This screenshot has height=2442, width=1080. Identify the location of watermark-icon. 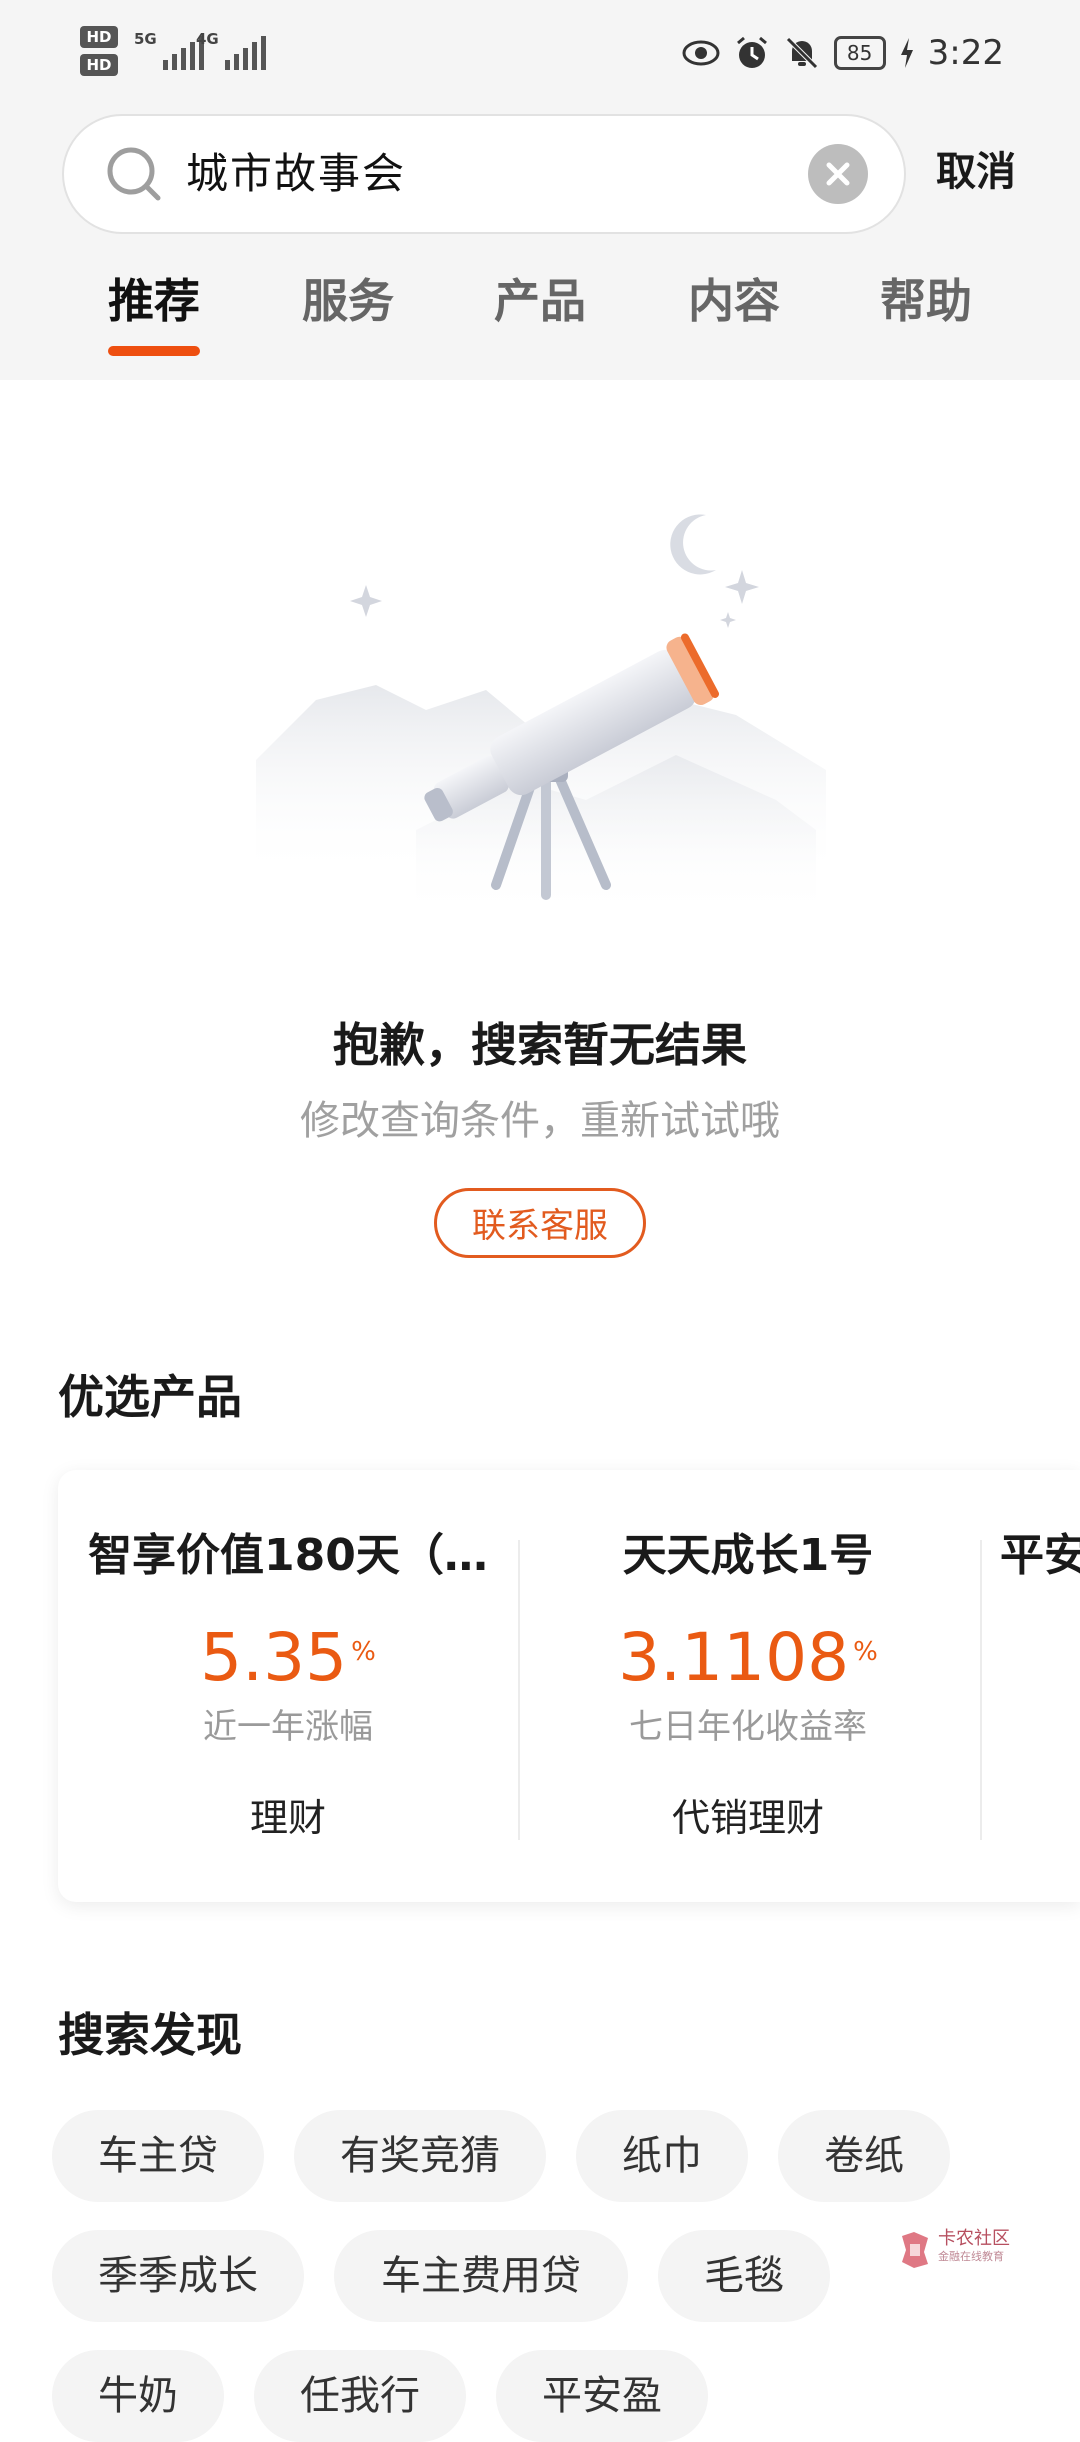
(915, 2250).